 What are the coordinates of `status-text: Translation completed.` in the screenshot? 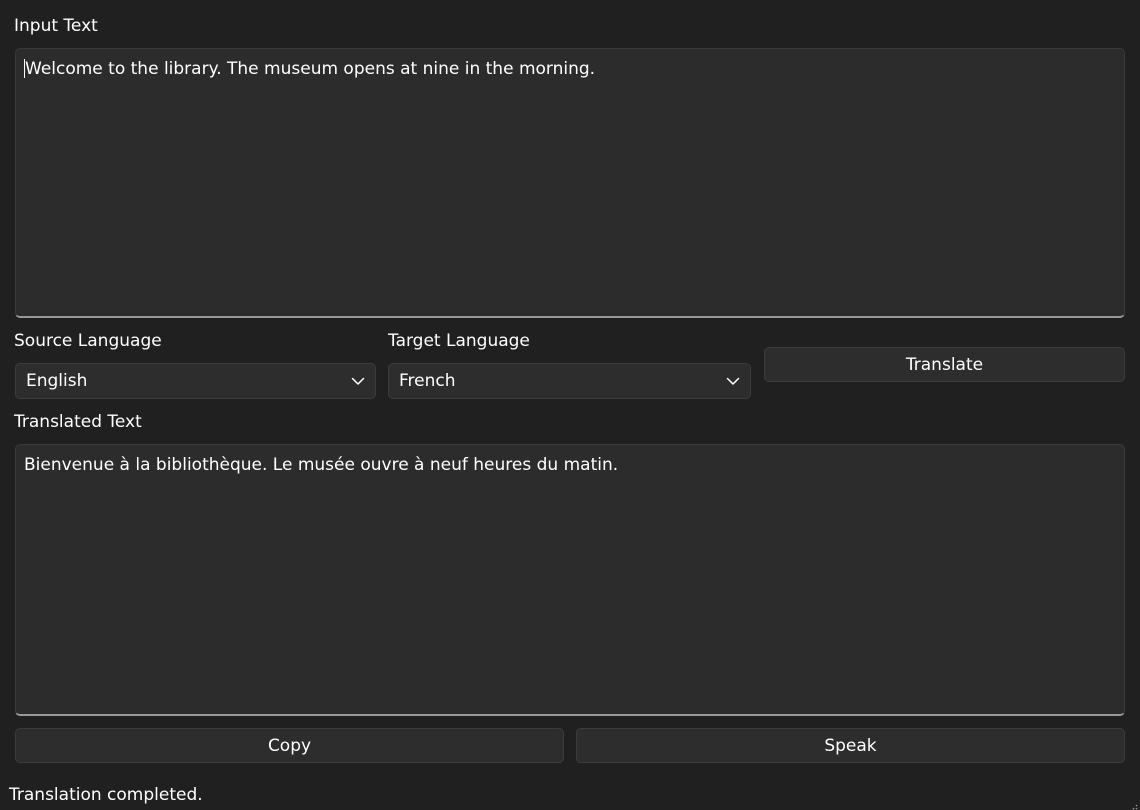 It's located at (106, 795).